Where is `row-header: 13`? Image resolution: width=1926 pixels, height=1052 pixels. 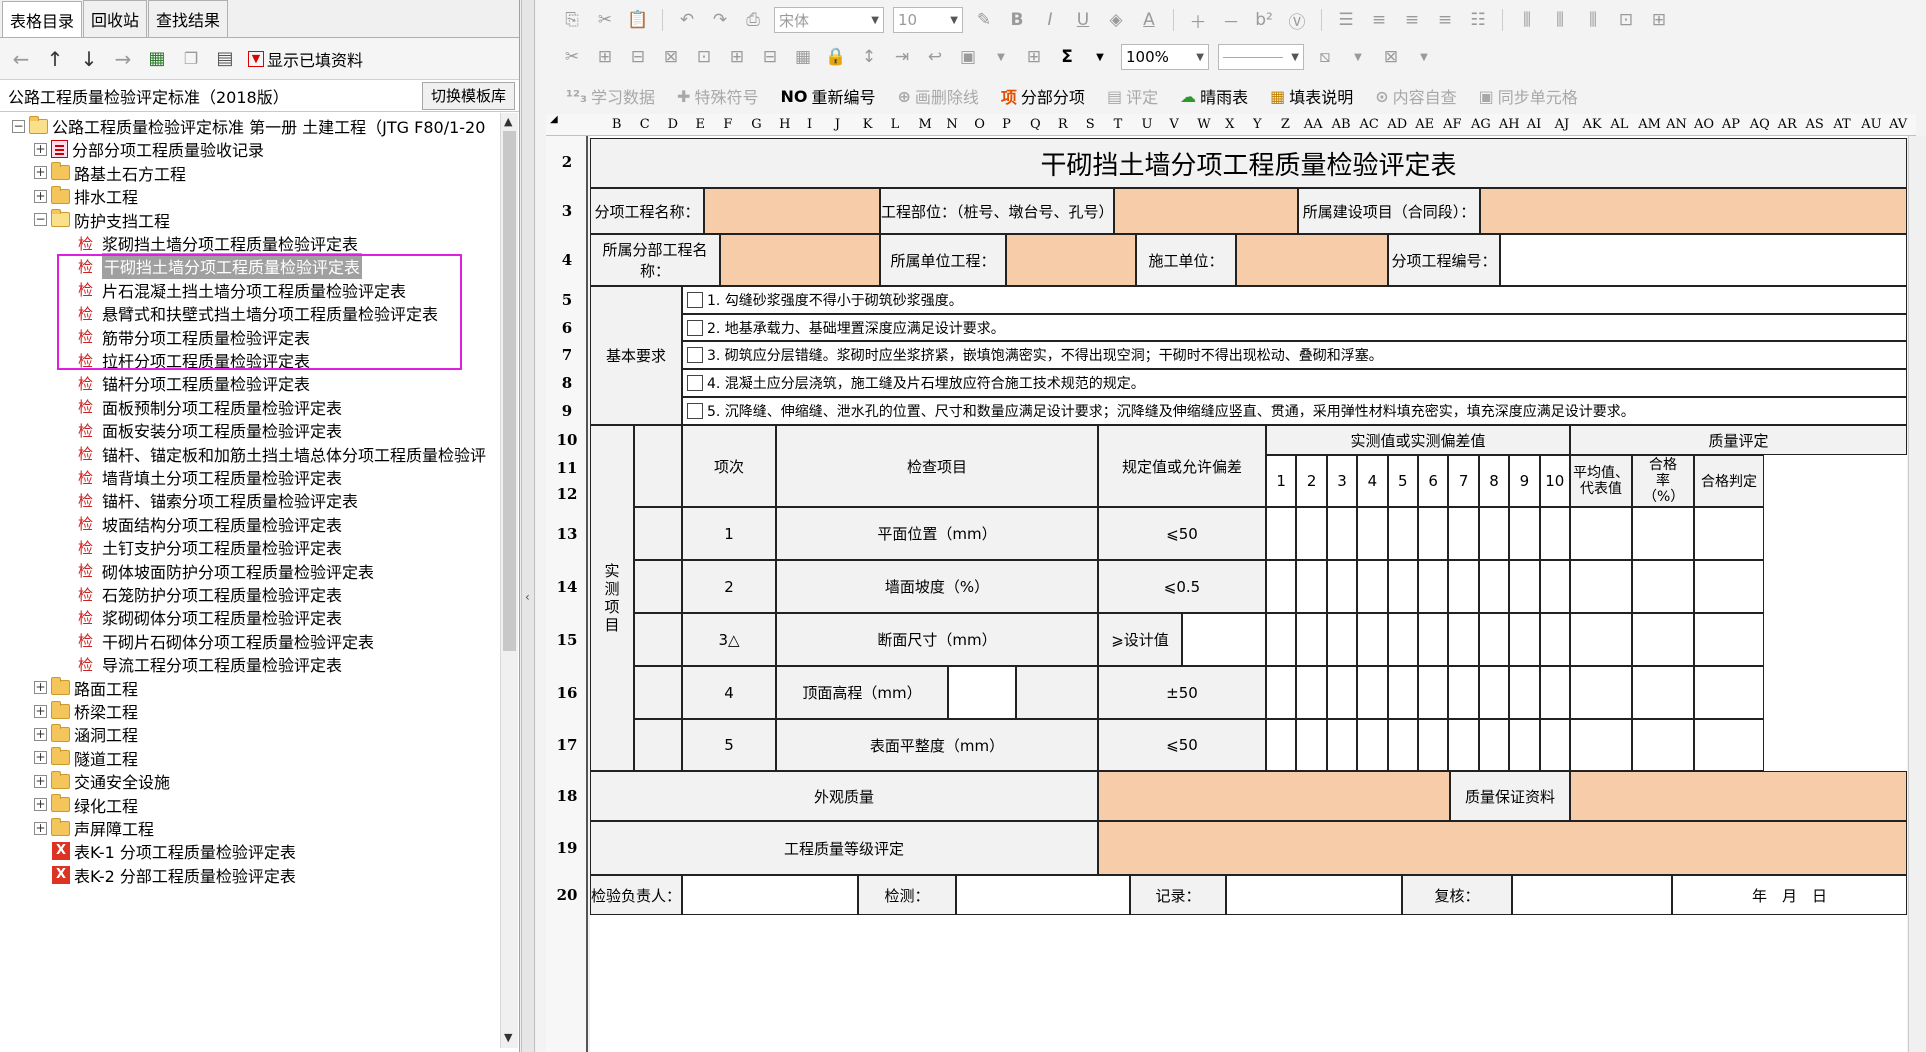
row-header: 13 is located at coordinates (567, 534).